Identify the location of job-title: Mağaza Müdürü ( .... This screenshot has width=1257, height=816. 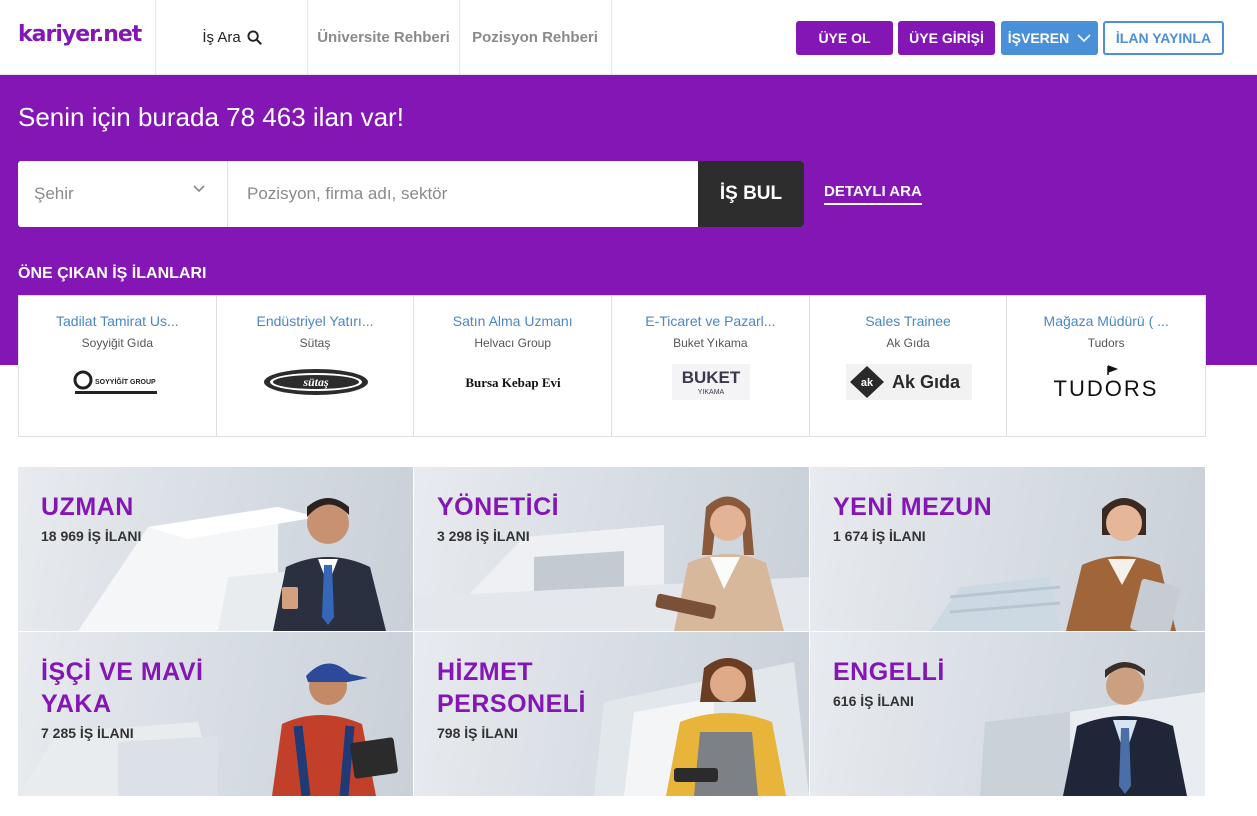
(1106, 321).